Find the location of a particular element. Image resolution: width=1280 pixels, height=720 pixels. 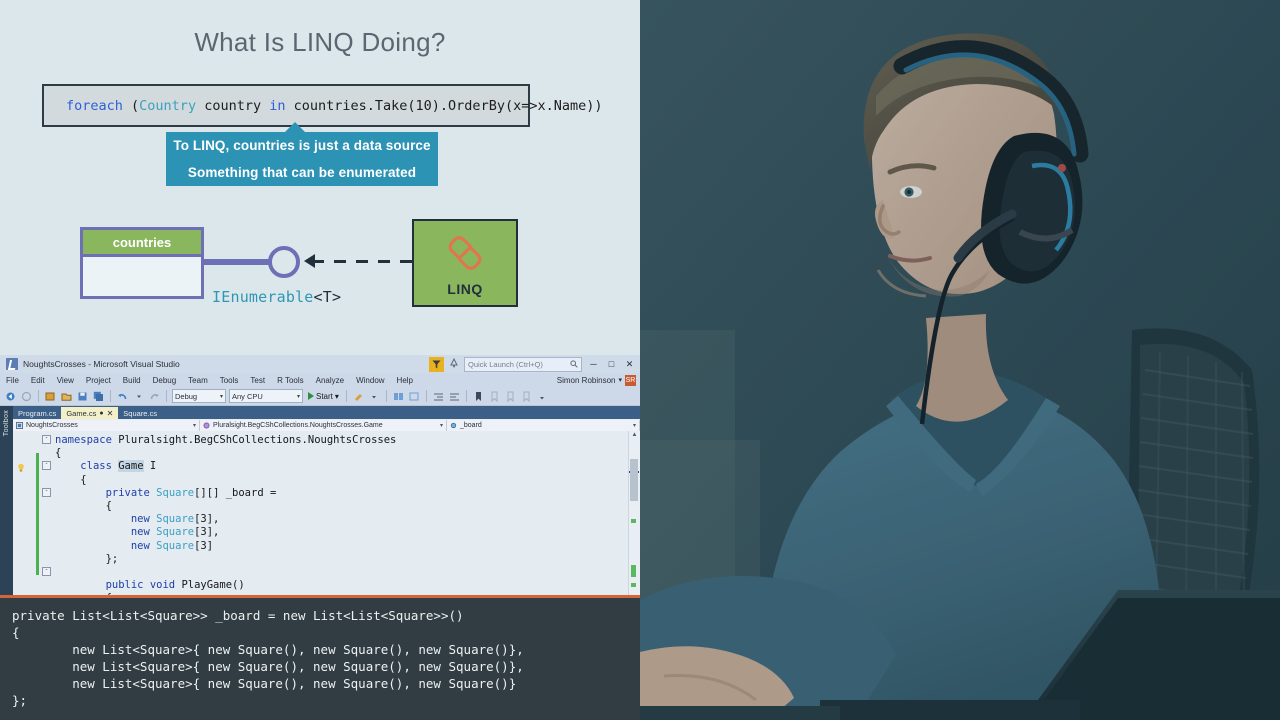

previous-bookmark-icon is located at coordinates (494, 396).